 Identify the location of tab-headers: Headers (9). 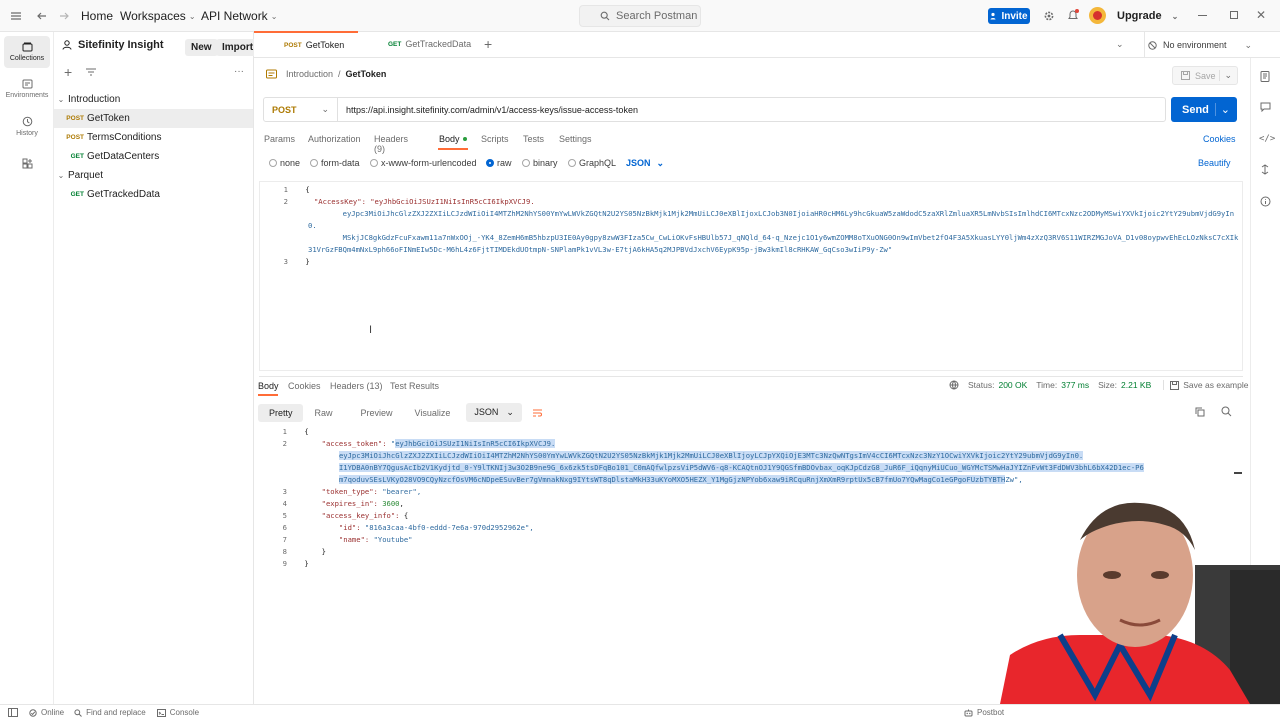
(391, 144).